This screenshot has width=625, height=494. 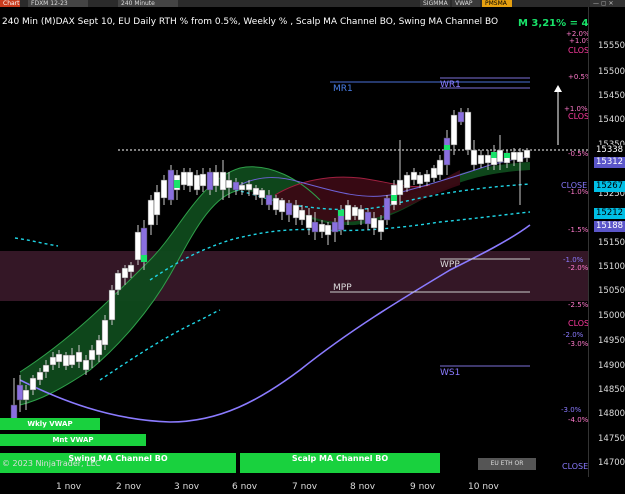 What do you see at coordinates (578, 420) in the screenshot?
I see `pct-label: -4.0%` at bounding box center [578, 420].